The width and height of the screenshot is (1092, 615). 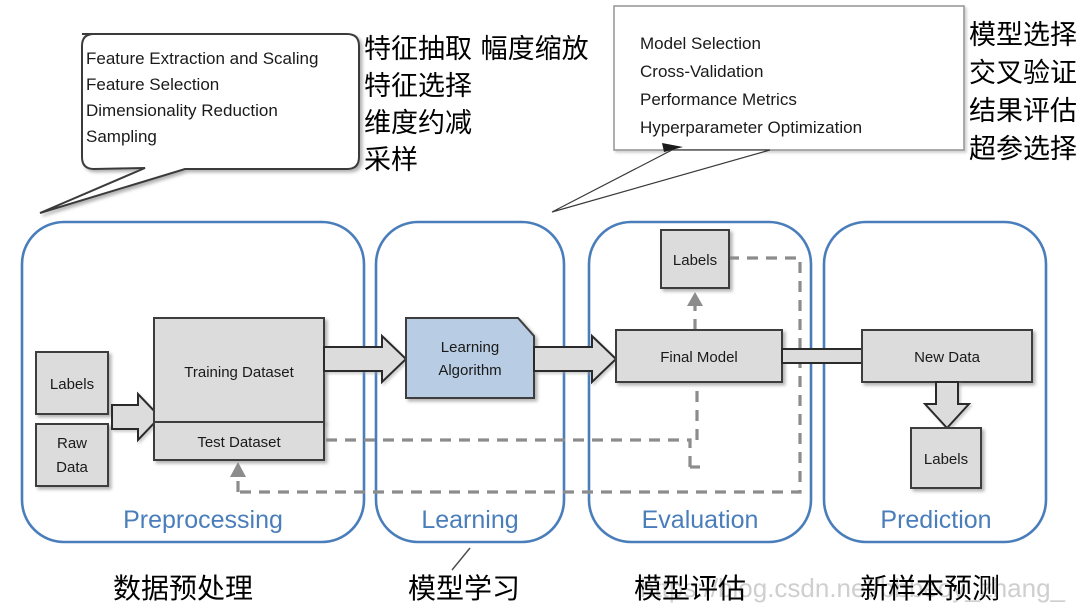 I want to click on caption-learning-cn: 模型学习, so click(x=464, y=588).